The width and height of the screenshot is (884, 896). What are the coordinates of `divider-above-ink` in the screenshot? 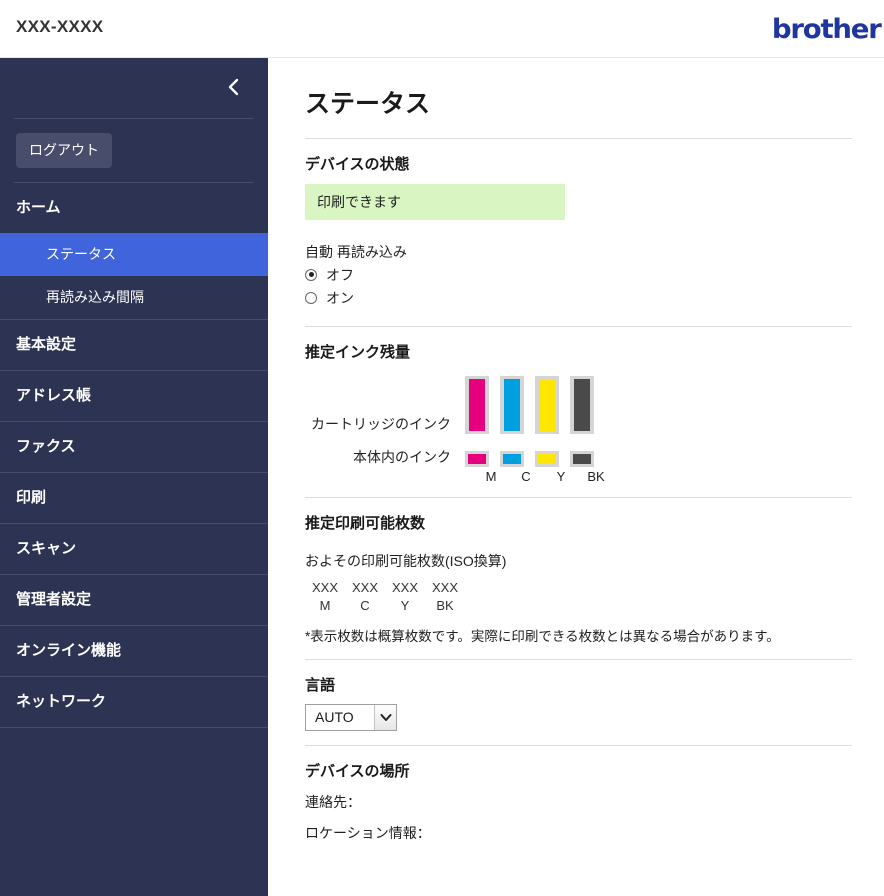 It's located at (578, 326).